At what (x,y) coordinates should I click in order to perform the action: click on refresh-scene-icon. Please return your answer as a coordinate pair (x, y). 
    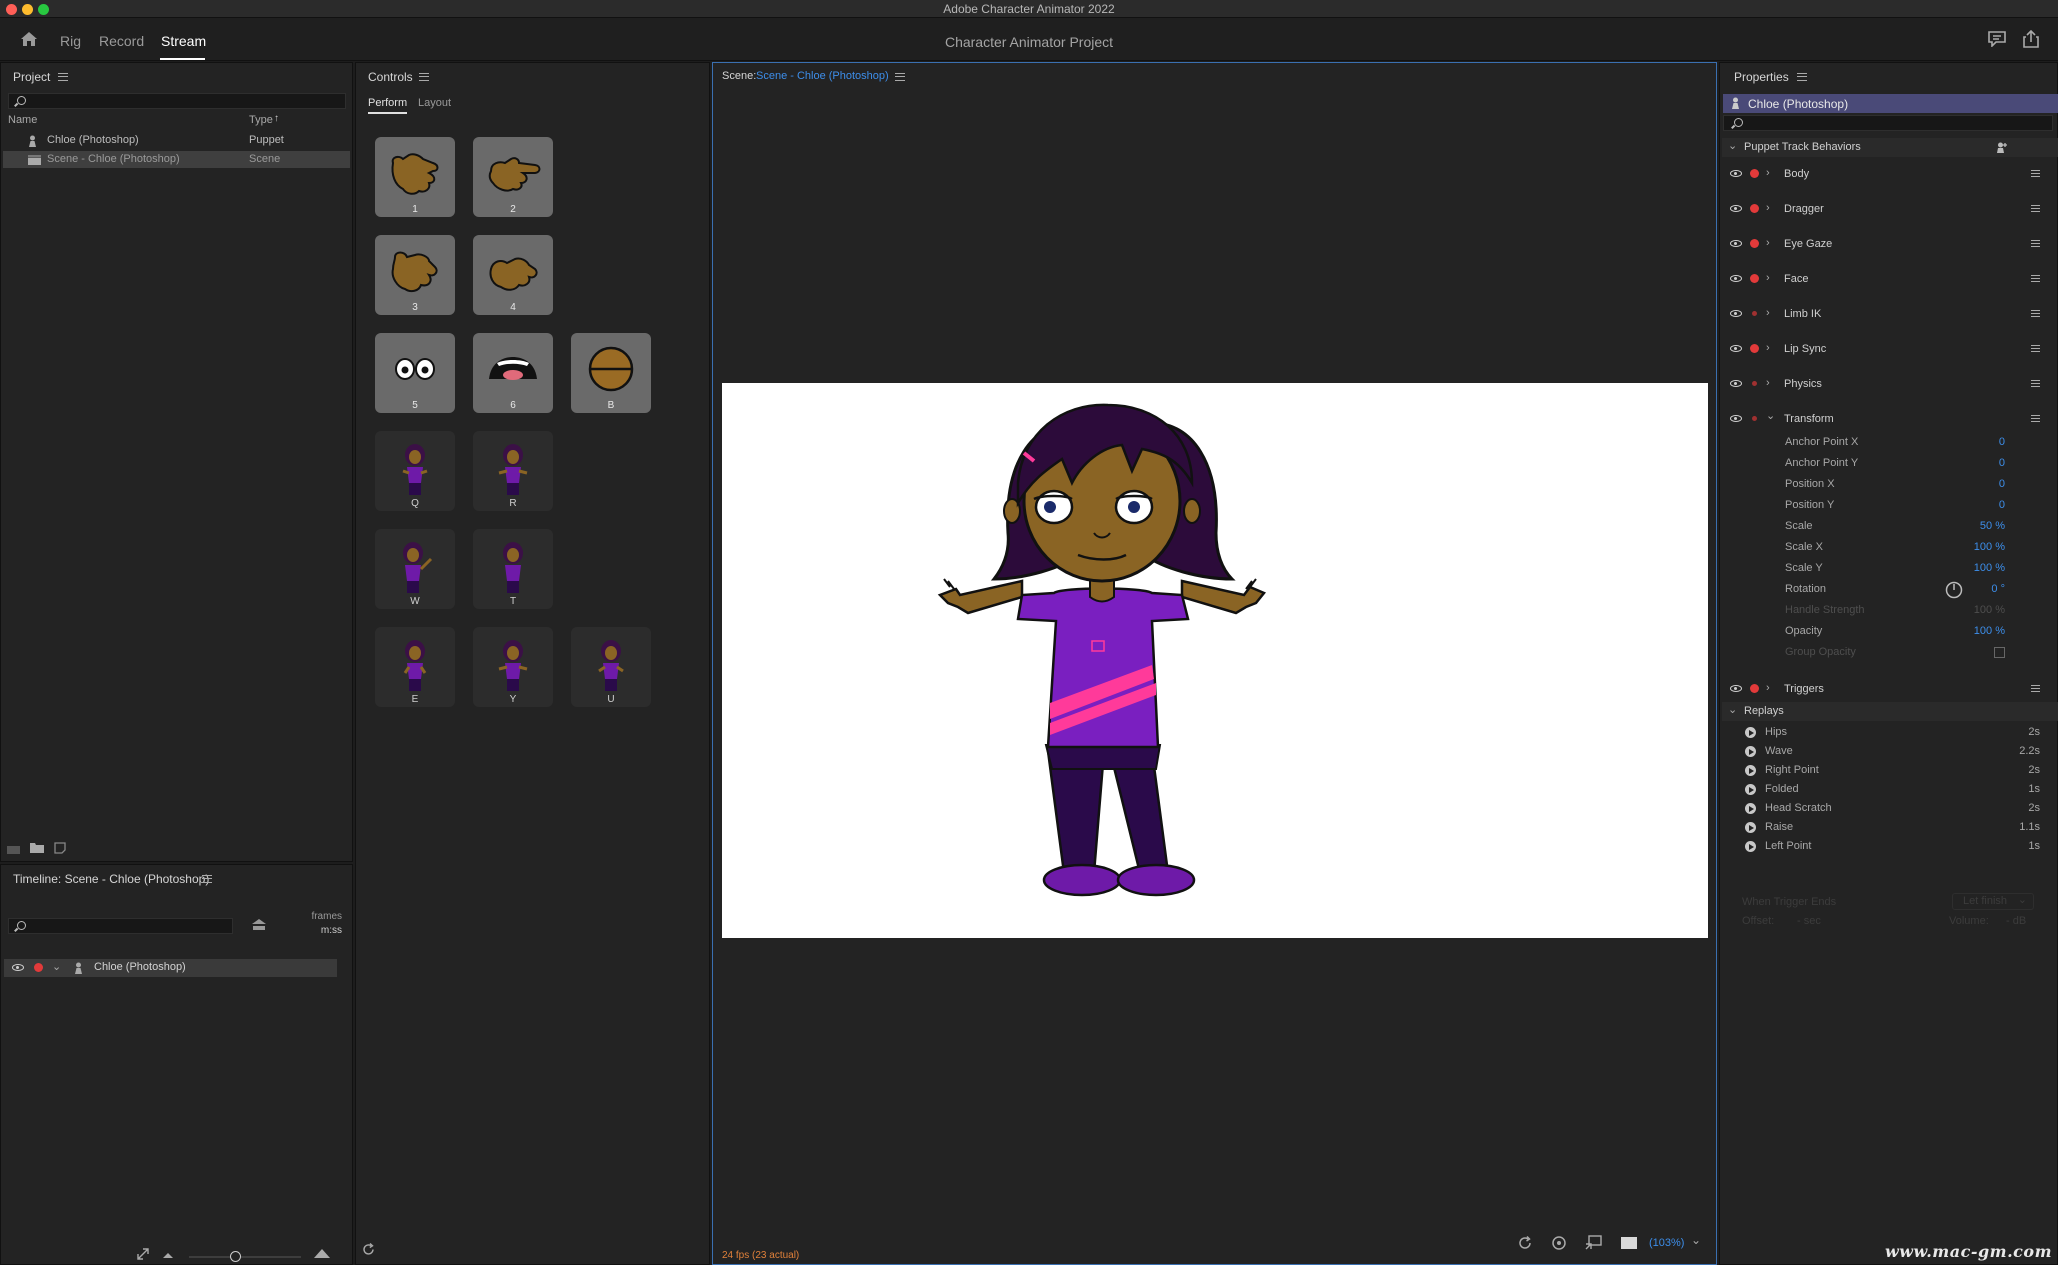
    Looking at the image, I should click on (1525, 1243).